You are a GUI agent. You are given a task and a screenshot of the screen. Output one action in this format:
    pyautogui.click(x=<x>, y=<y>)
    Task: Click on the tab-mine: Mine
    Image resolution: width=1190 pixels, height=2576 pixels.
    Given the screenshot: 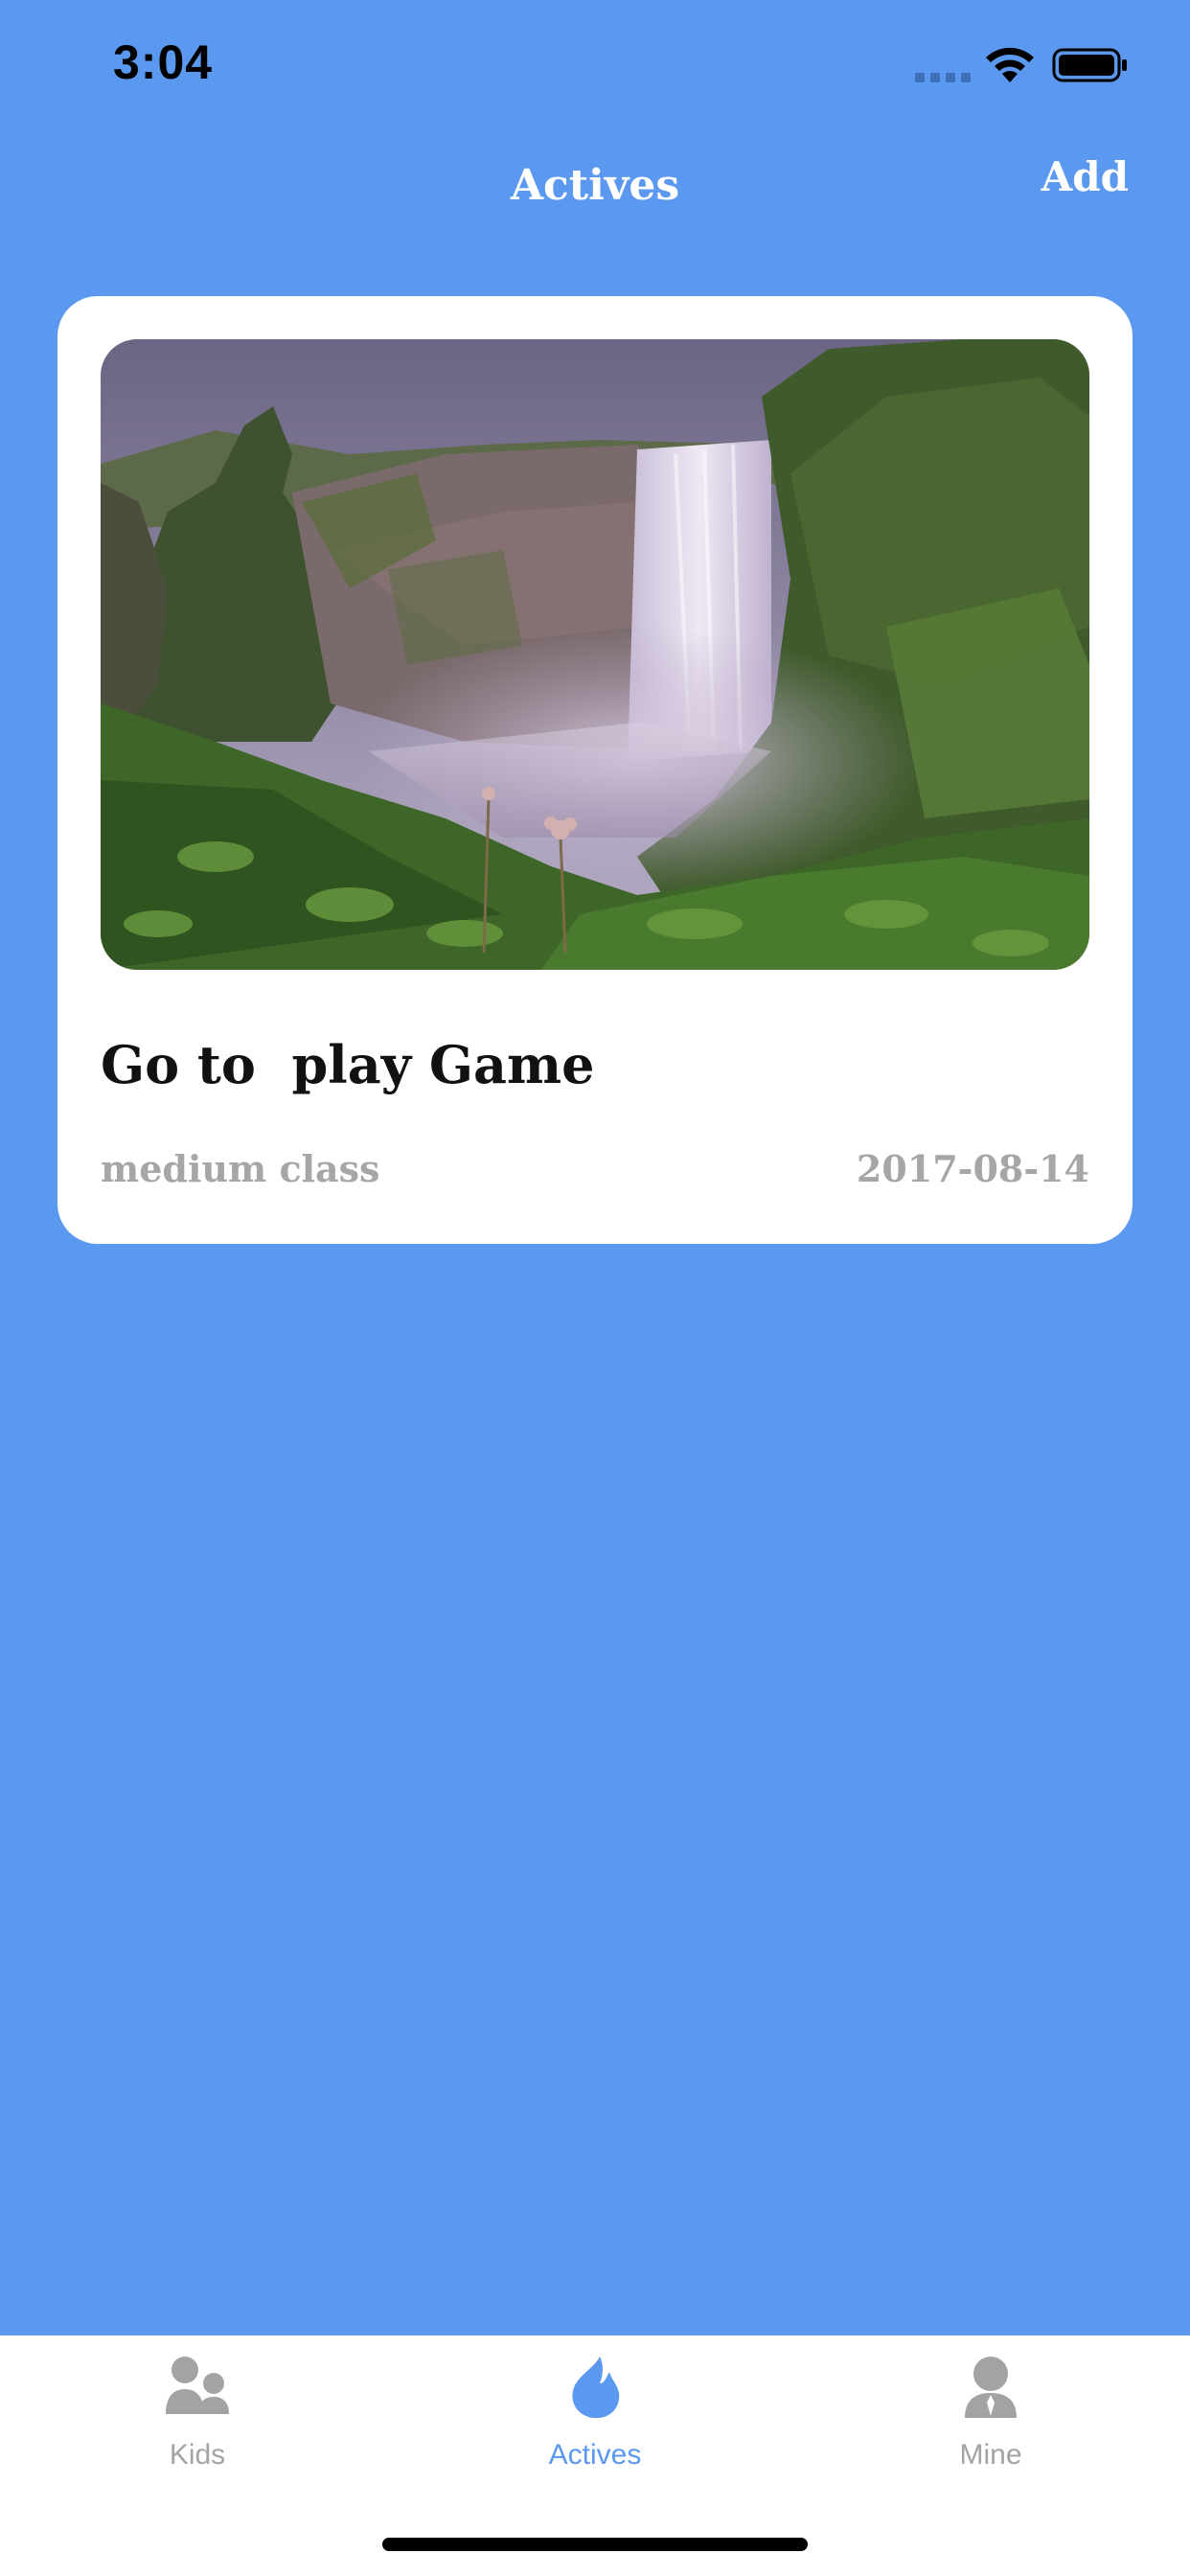 What is the action you would take?
    pyautogui.click(x=991, y=2416)
    